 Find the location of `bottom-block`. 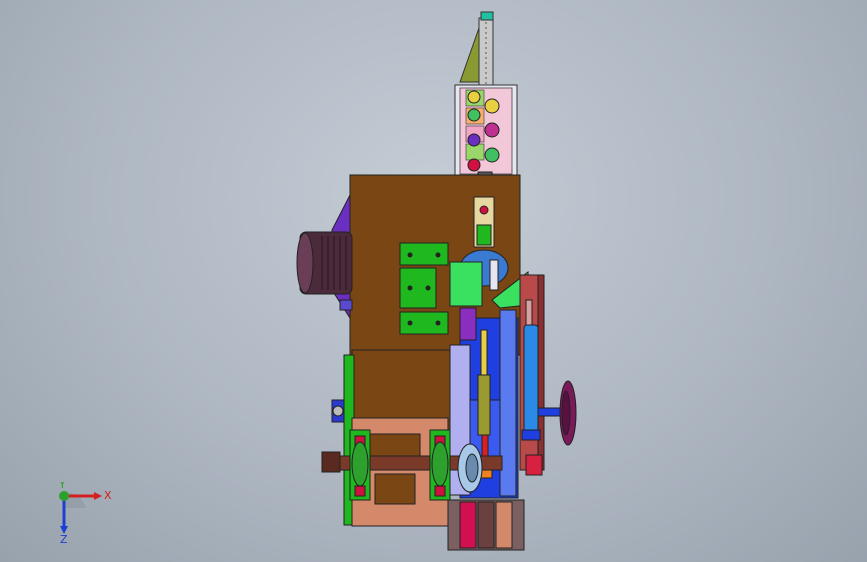

bottom-block is located at coordinates (486, 525).